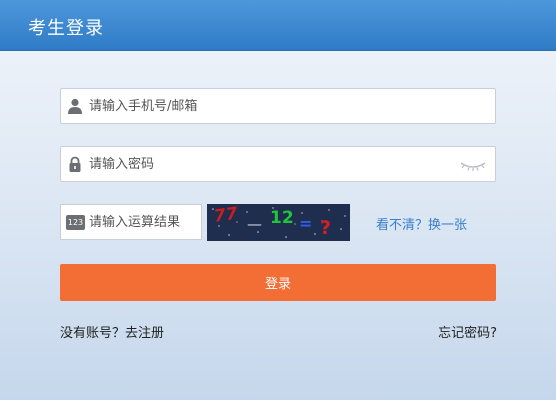 The image size is (556, 400). I want to click on eye-closed-icon, so click(473, 165).